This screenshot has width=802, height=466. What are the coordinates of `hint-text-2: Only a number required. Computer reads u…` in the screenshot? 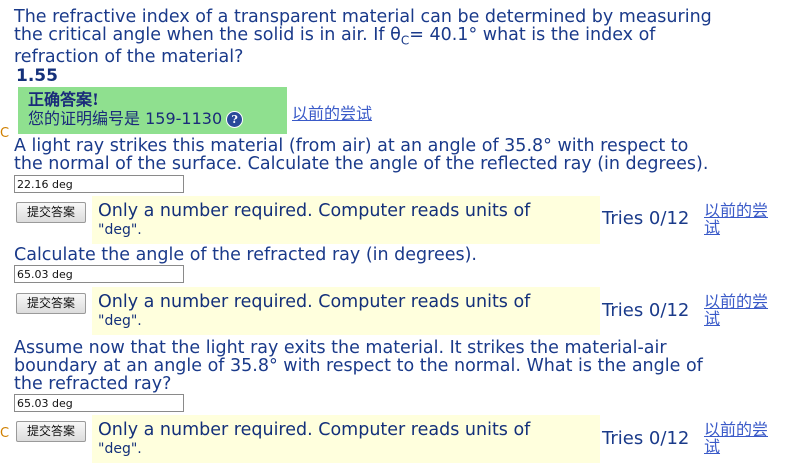 It's located at (314, 211).